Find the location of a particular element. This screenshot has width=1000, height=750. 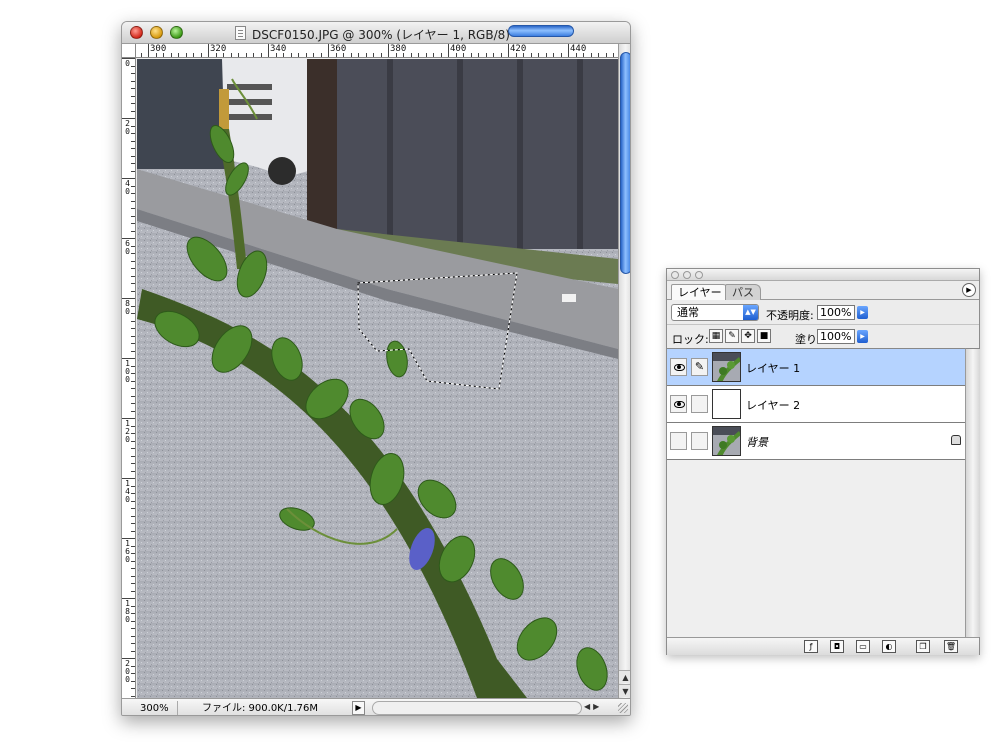

layer-row-layer-2: レイヤー 2 is located at coordinates (816, 404).